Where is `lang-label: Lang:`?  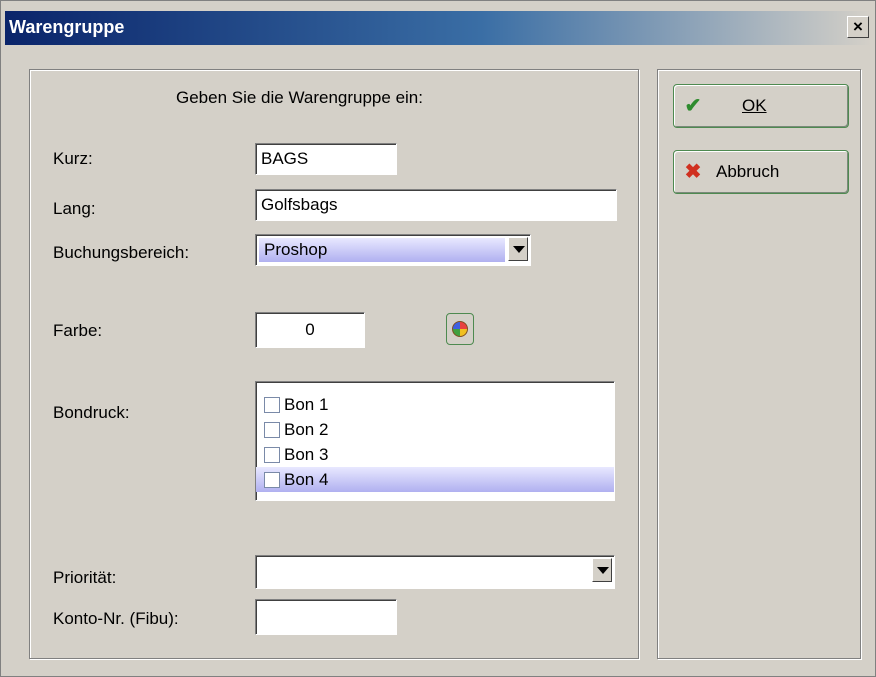 lang-label: Lang: is located at coordinates (74, 208).